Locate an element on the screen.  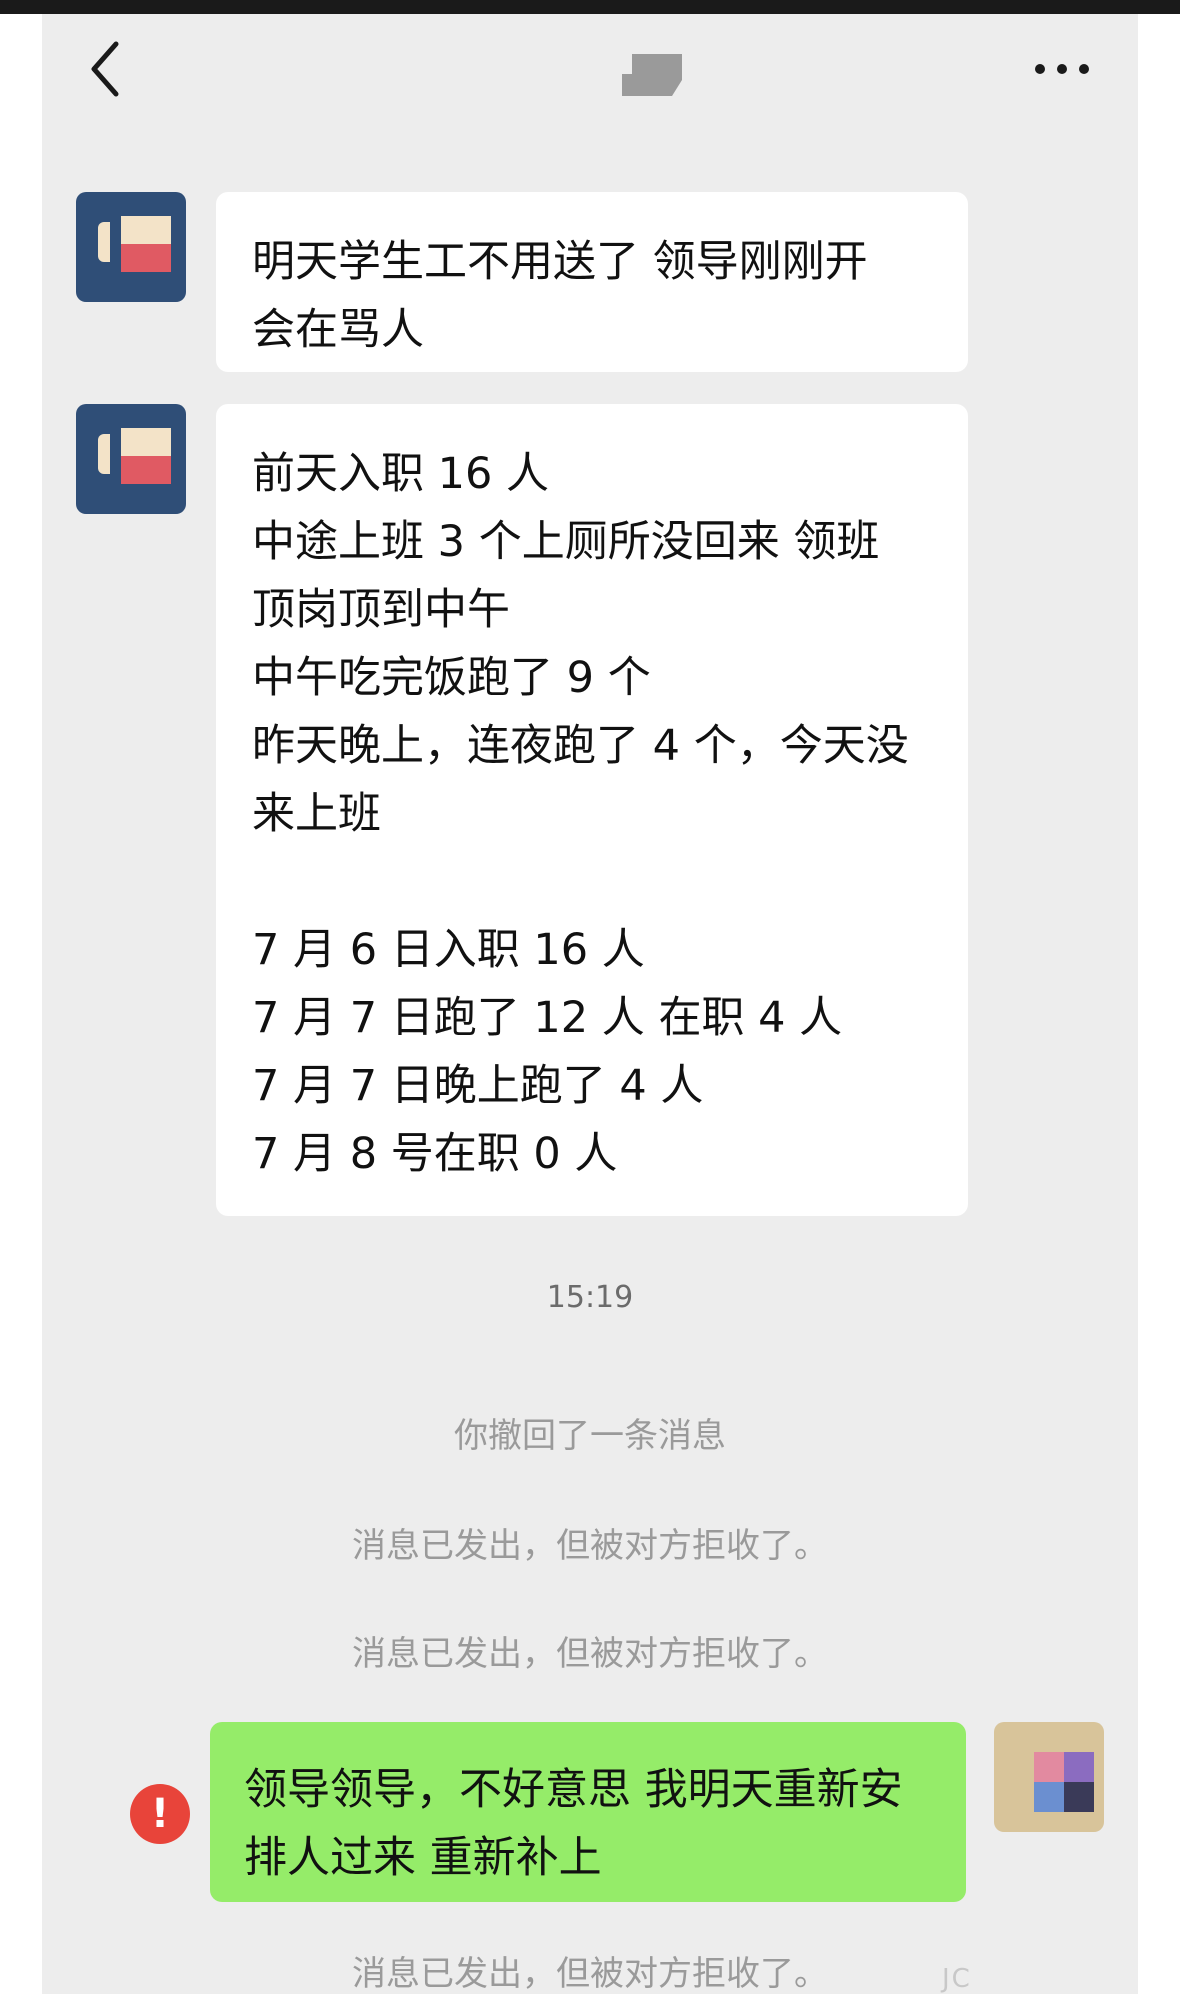
back-button is located at coordinates (107, 69).